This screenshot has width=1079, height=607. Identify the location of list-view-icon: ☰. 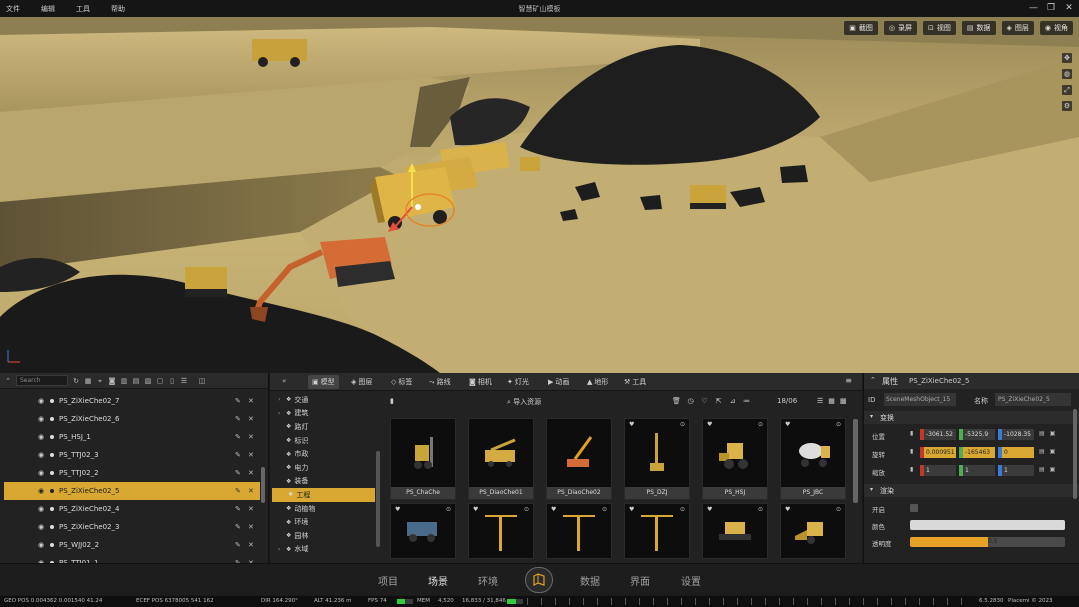
(820, 401).